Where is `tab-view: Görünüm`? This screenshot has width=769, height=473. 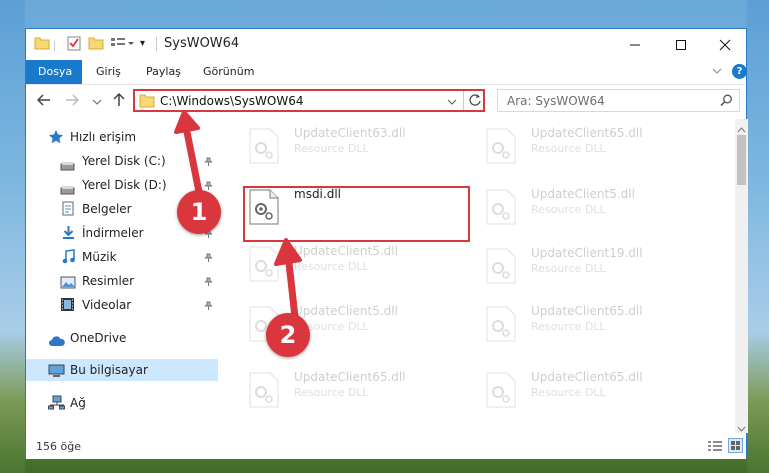 tab-view: Görünüm is located at coordinates (228, 72).